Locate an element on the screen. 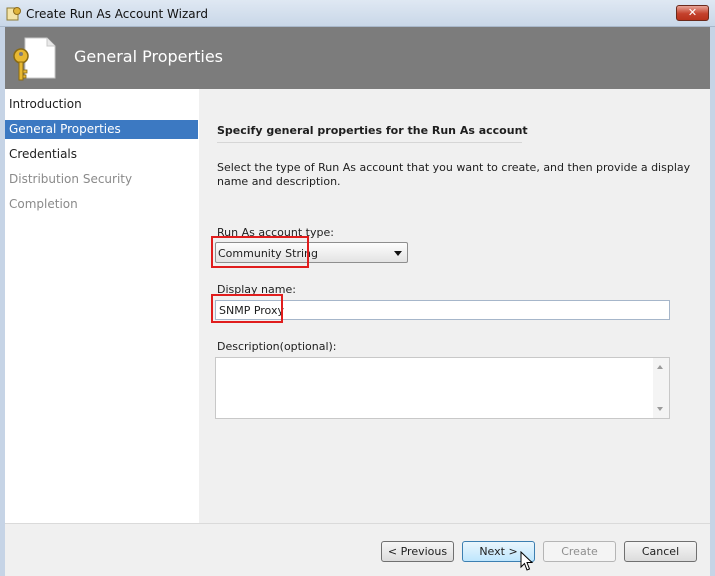 This screenshot has height=576, width=715. window-border-right is located at coordinates (712, 301).